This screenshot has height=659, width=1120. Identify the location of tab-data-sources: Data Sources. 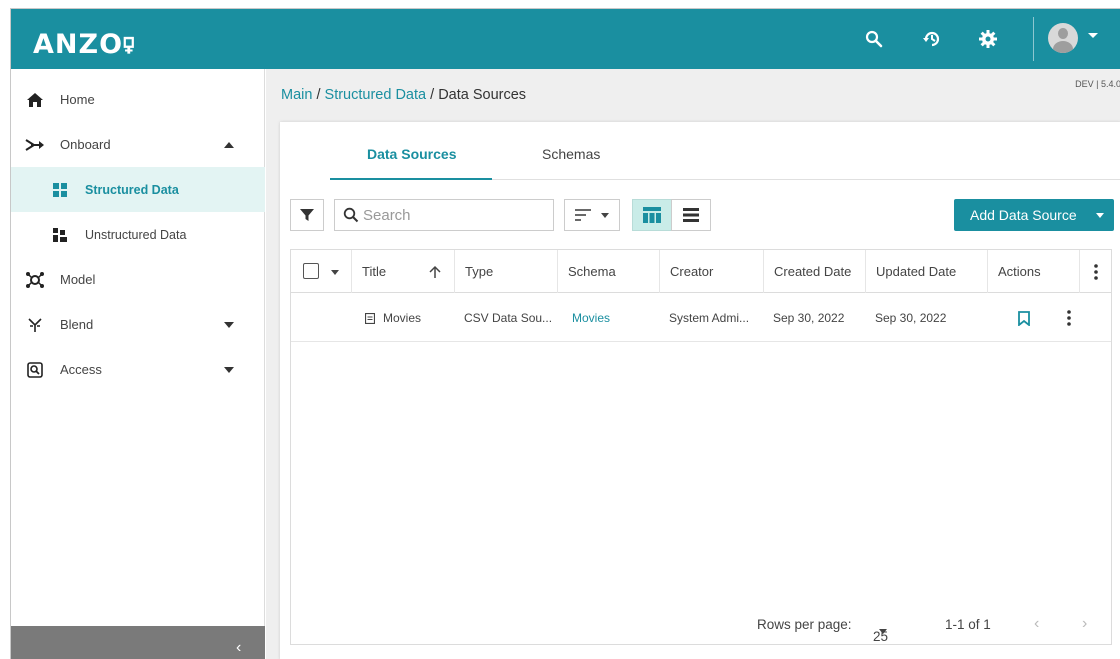
(411, 154).